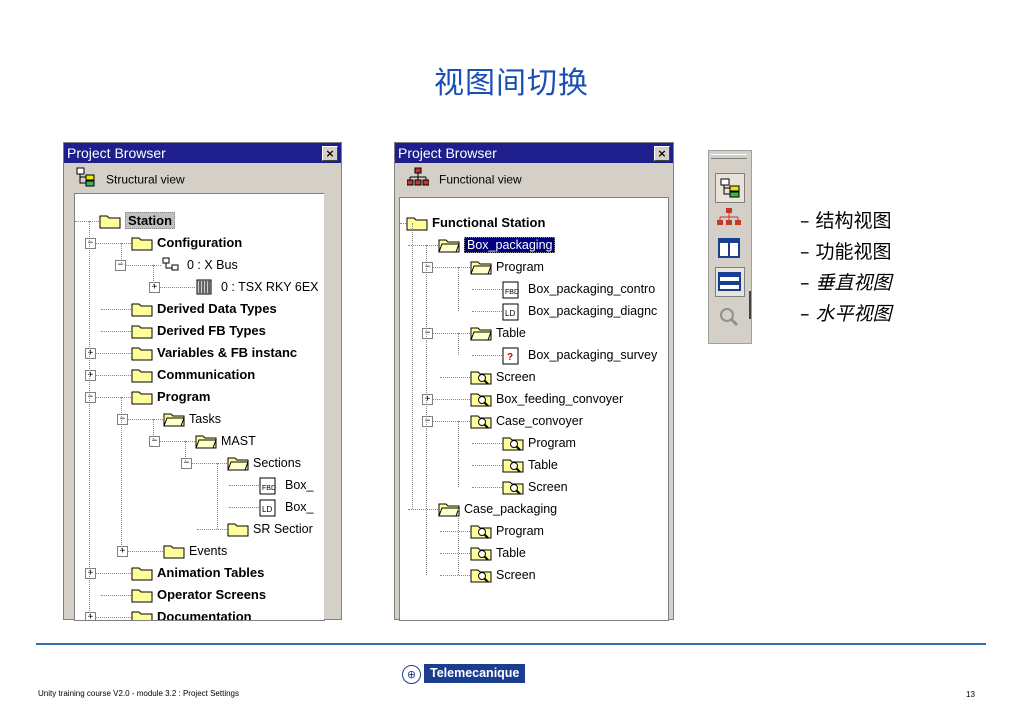 The image size is (1023, 708). I want to click on scrollbar, so click(331, 406).